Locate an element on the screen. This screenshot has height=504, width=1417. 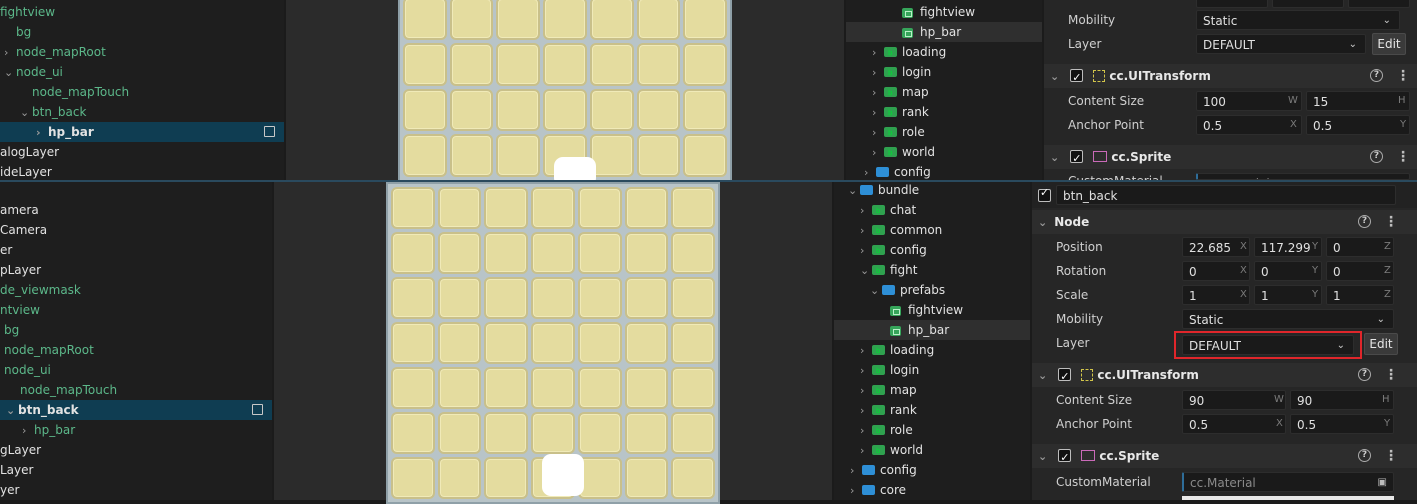
asset-folder: › core is located at coordinates (878, 490).